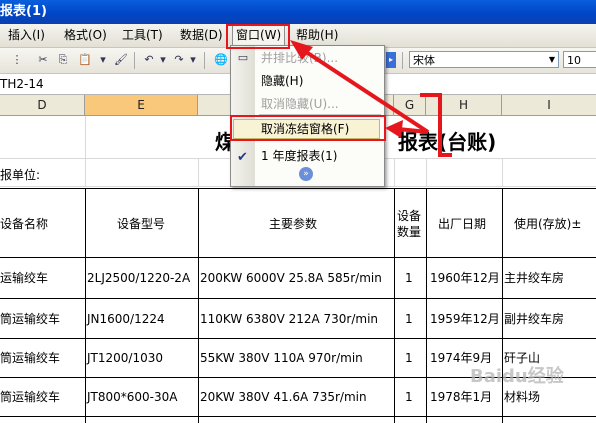 Image resolution: width=596 pixels, height=423 pixels. I want to click on row-2-qty: 1, so click(409, 319).